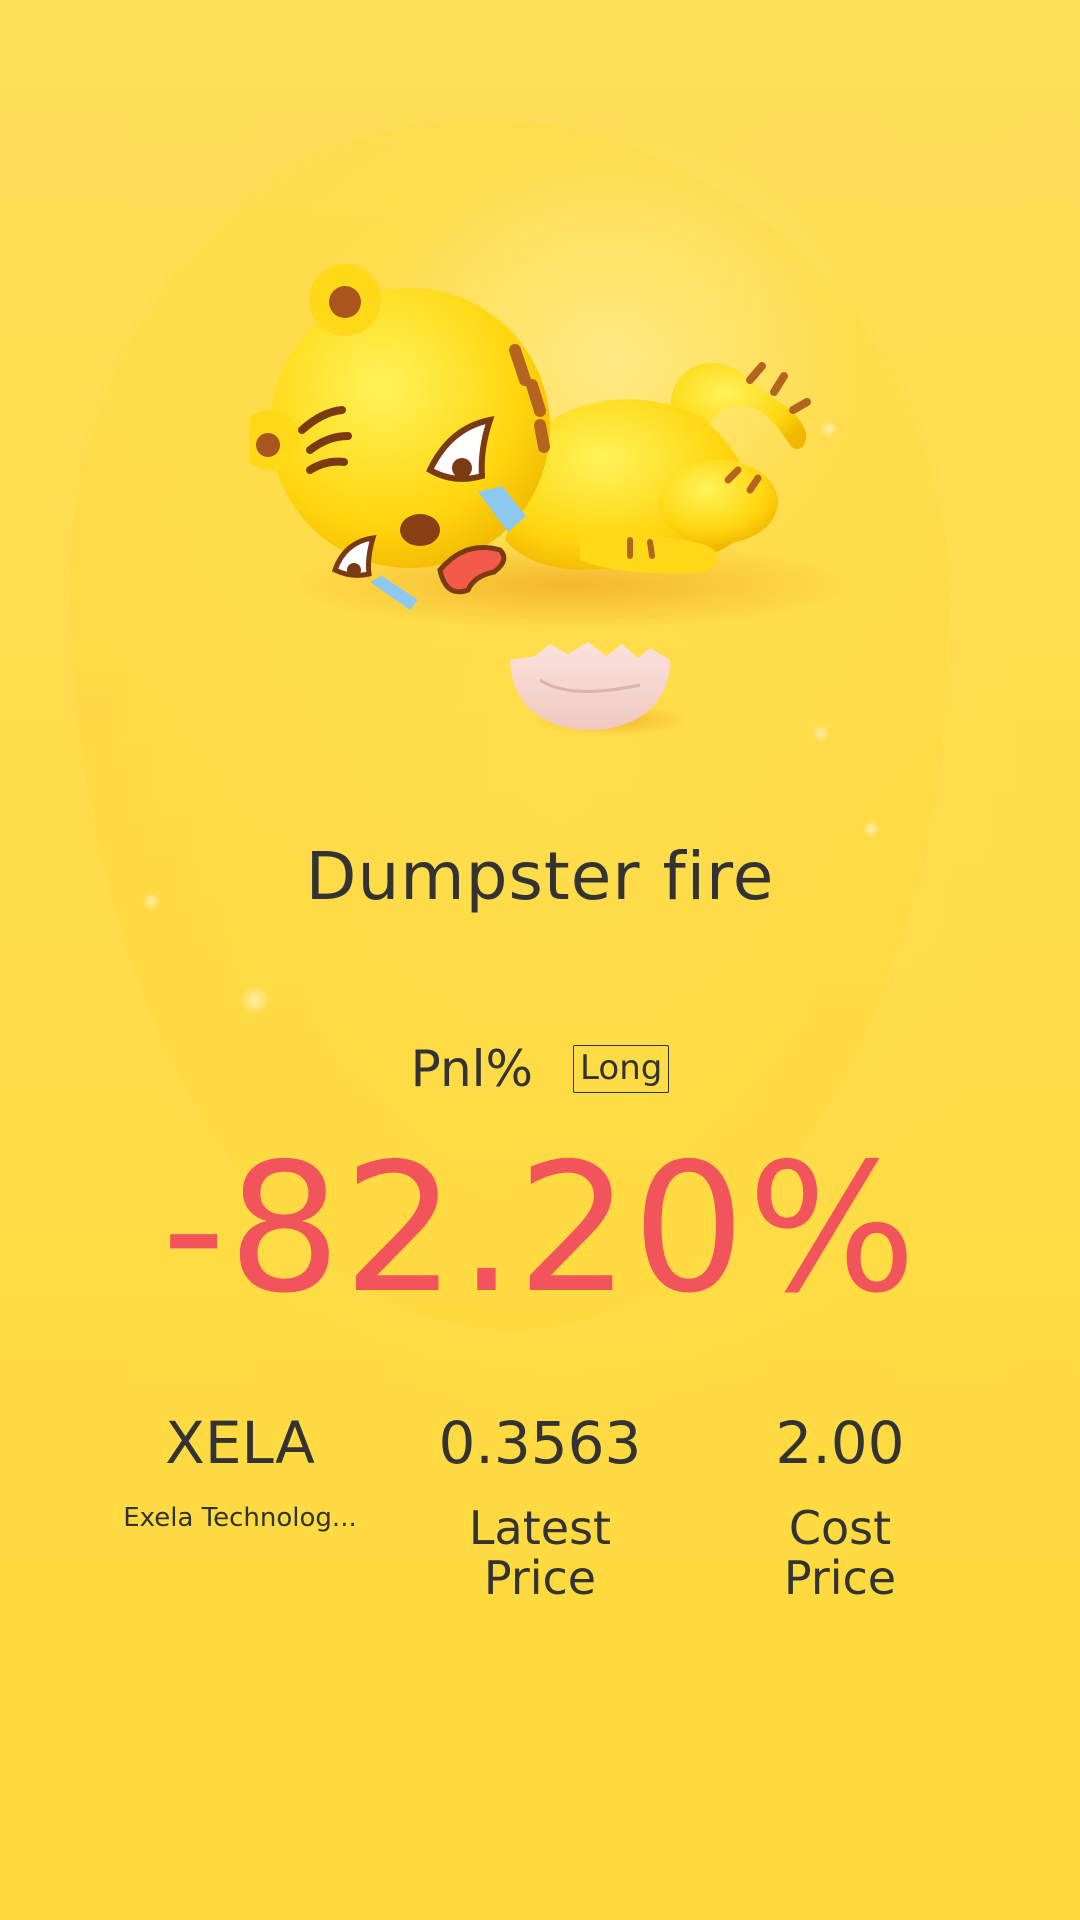  Describe the element at coordinates (840, 1443) in the screenshot. I see `cost-price-value: 2.00` at that location.